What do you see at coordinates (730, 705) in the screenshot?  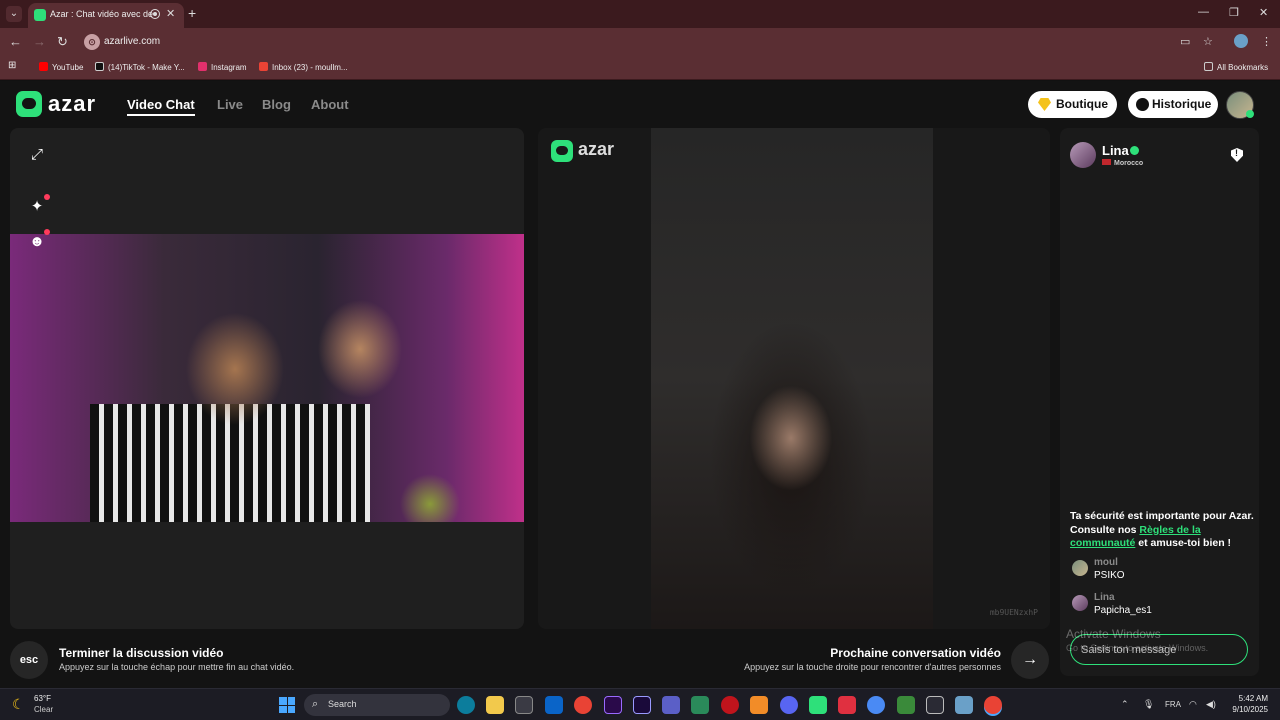 I see `opera-icon` at bounding box center [730, 705].